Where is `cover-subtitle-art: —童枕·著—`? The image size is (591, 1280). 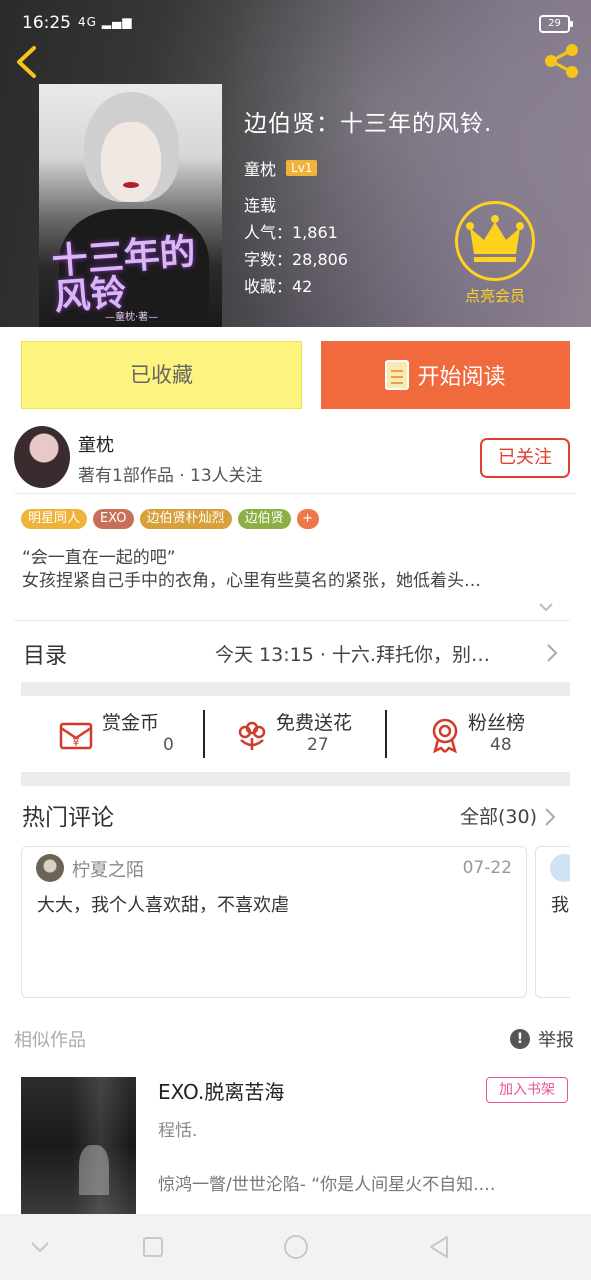 cover-subtitle-art: —童枕·著— is located at coordinates (132, 317).